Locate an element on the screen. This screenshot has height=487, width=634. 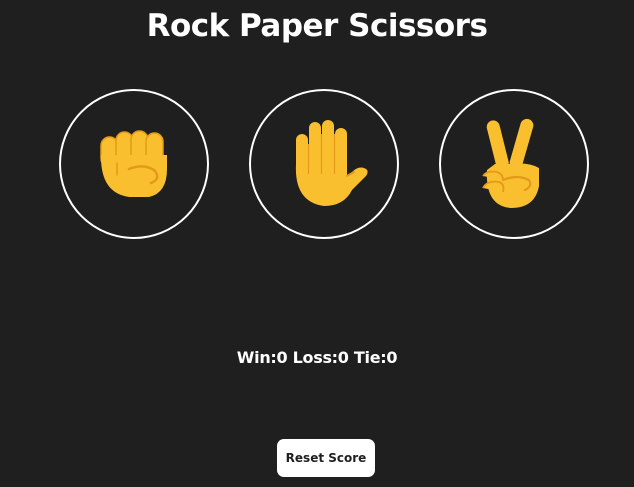
rock-choice-button is located at coordinates (134, 164).